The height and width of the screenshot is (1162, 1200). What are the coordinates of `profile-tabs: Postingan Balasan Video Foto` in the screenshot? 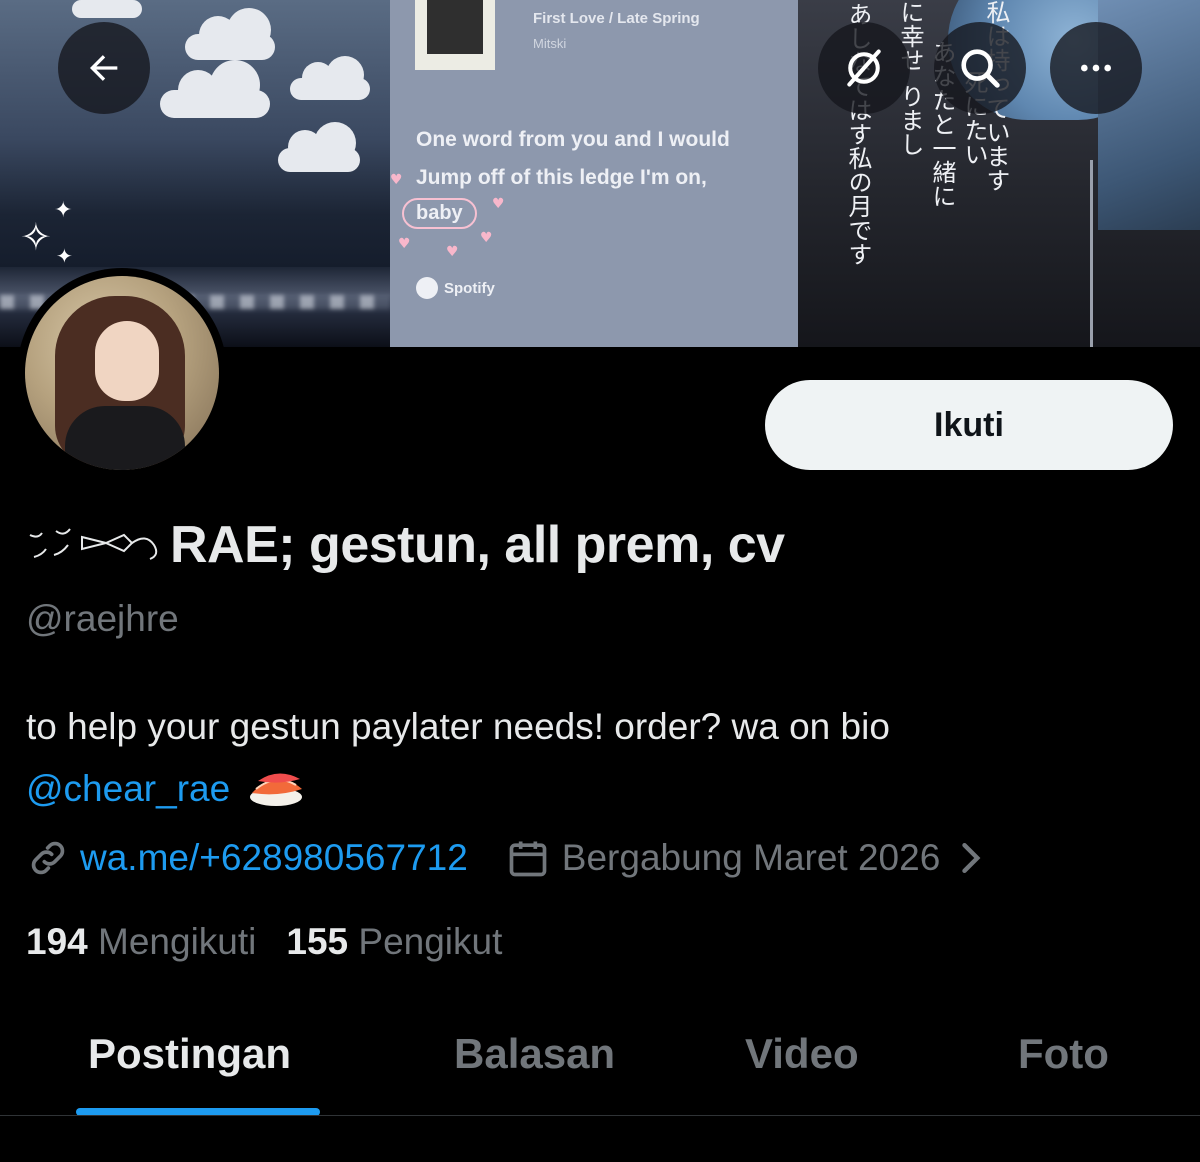 It's located at (600, 1068).